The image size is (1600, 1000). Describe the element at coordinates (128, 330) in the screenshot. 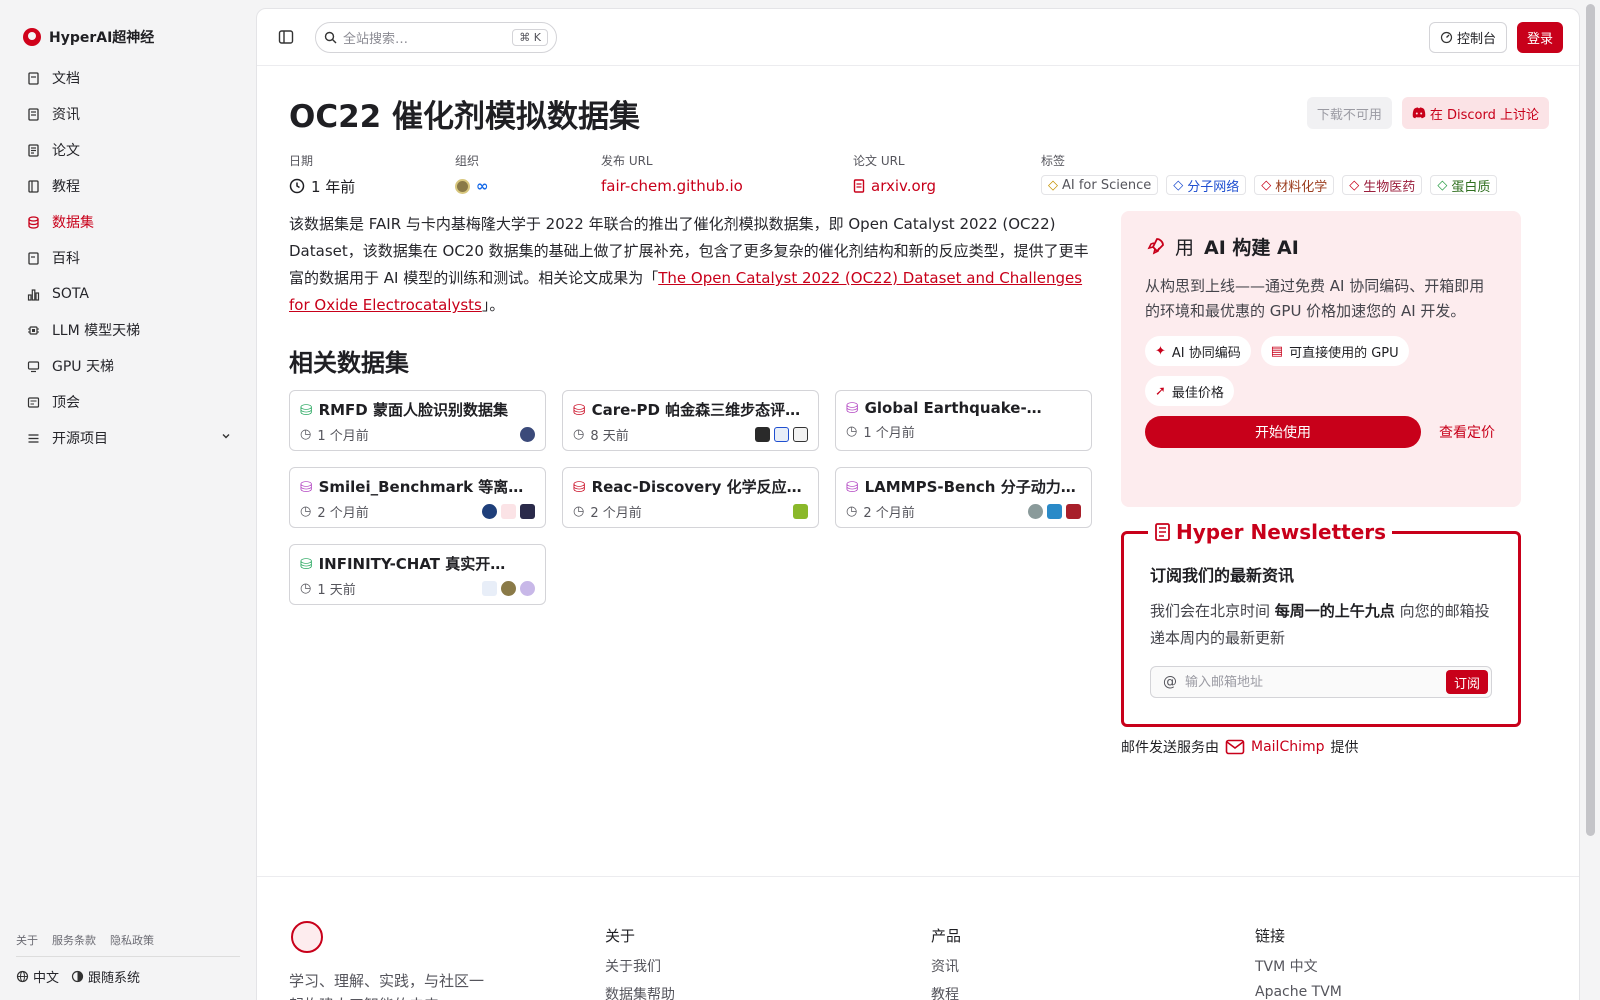

I see `sidebar-item-llm-ladder: LLM 模型天梯` at that location.